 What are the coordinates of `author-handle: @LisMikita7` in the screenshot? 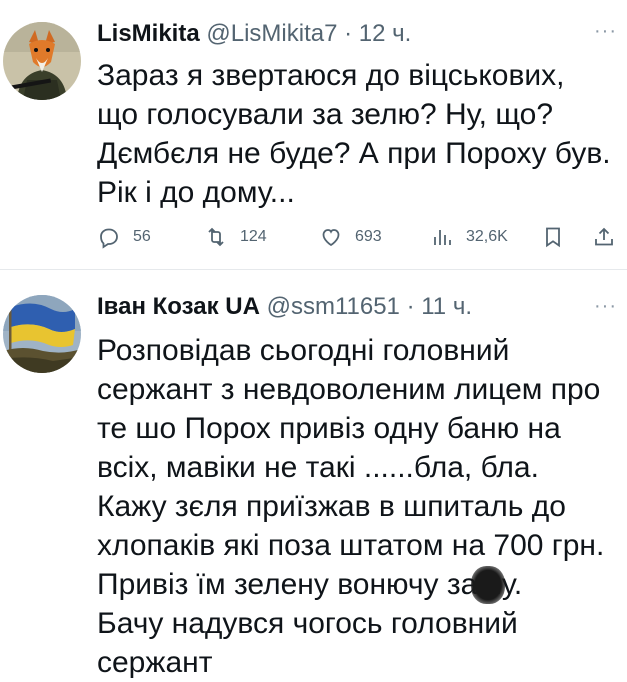 It's located at (271, 33).